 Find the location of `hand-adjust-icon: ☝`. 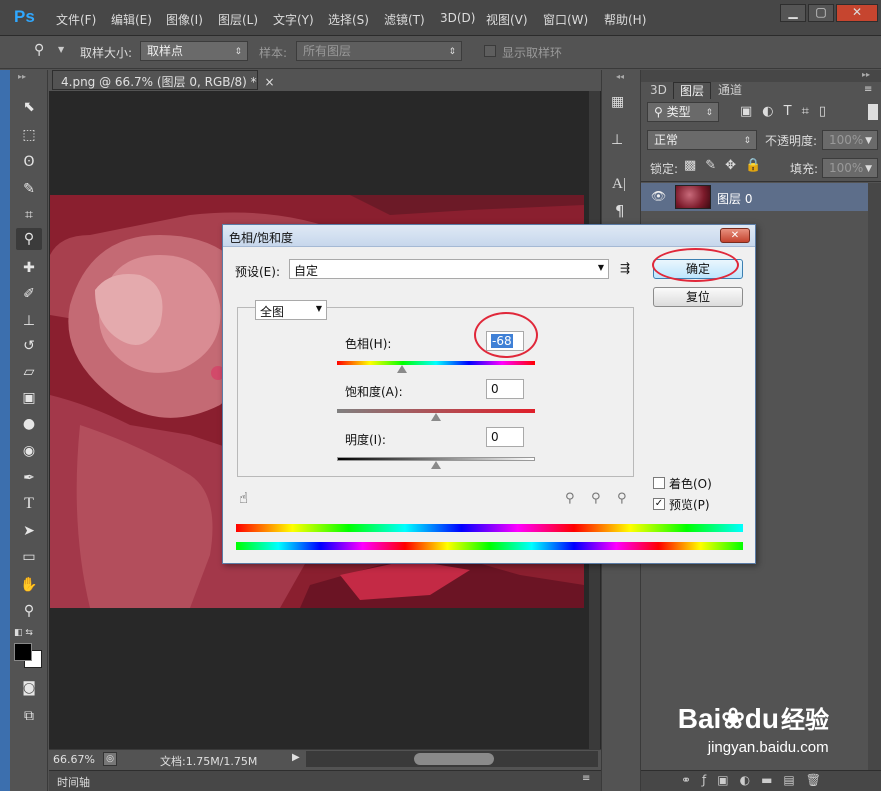

hand-adjust-icon: ☝ is located at coordinates (243, 498).